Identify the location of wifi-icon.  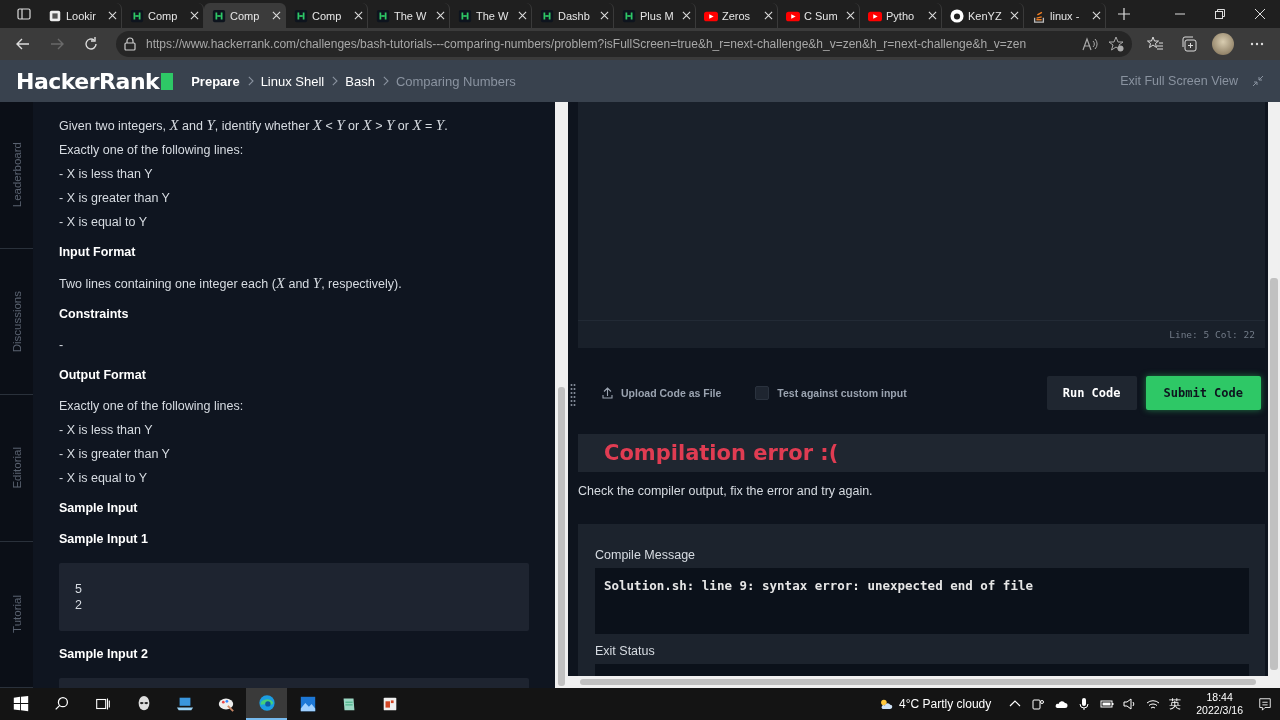
(1153, 704).